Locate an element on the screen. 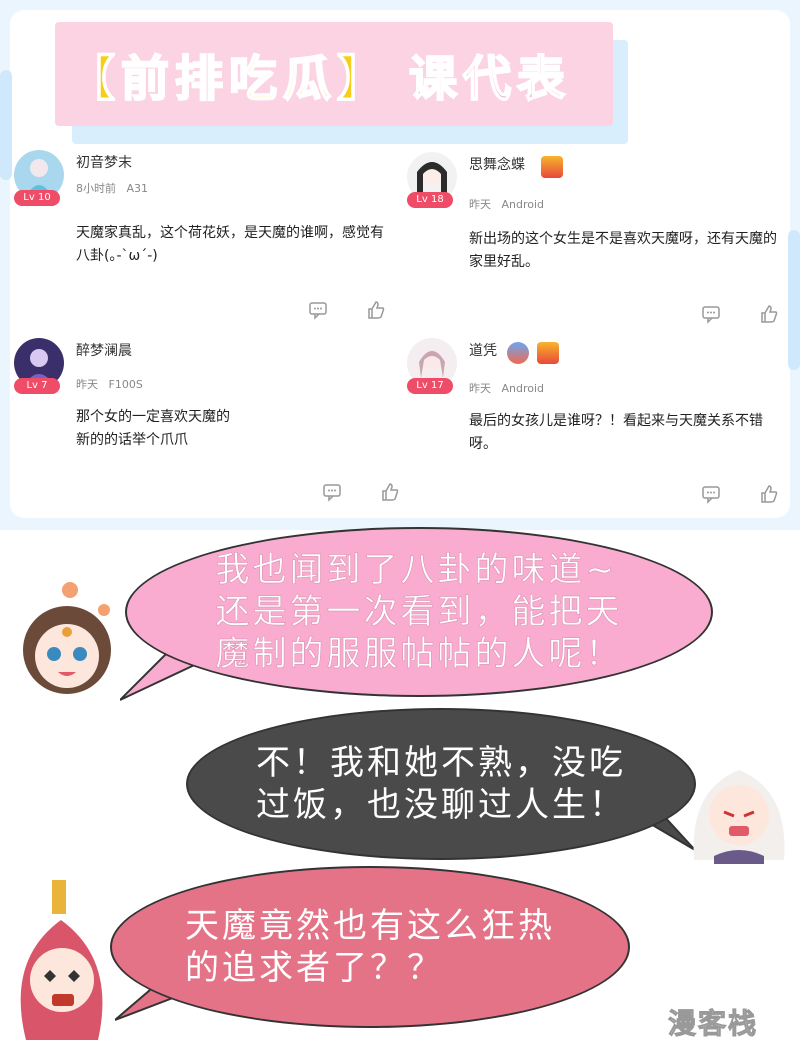 The image size is (800, 1058). comment-text: 天魔家真乱，这个荷花妖，是天魔的谁啊，感觉有八卦(｡-`ω´-) is located at coordinates (230, 244).